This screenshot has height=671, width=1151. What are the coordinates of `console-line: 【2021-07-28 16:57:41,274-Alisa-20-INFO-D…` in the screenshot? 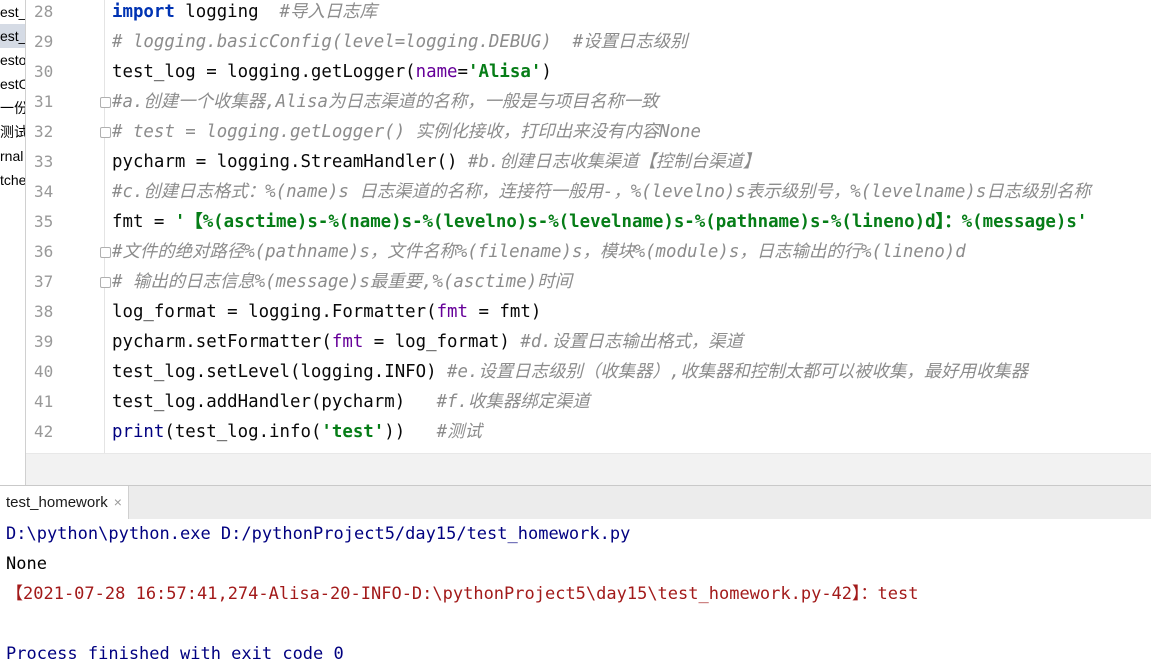 It's located at (462, 594).